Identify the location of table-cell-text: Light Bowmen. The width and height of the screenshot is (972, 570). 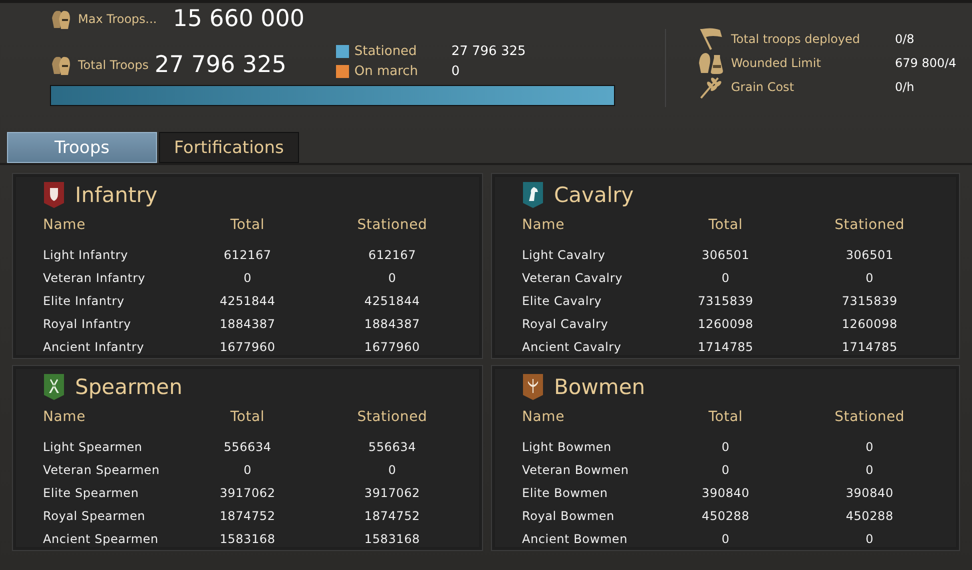
(567, 447).